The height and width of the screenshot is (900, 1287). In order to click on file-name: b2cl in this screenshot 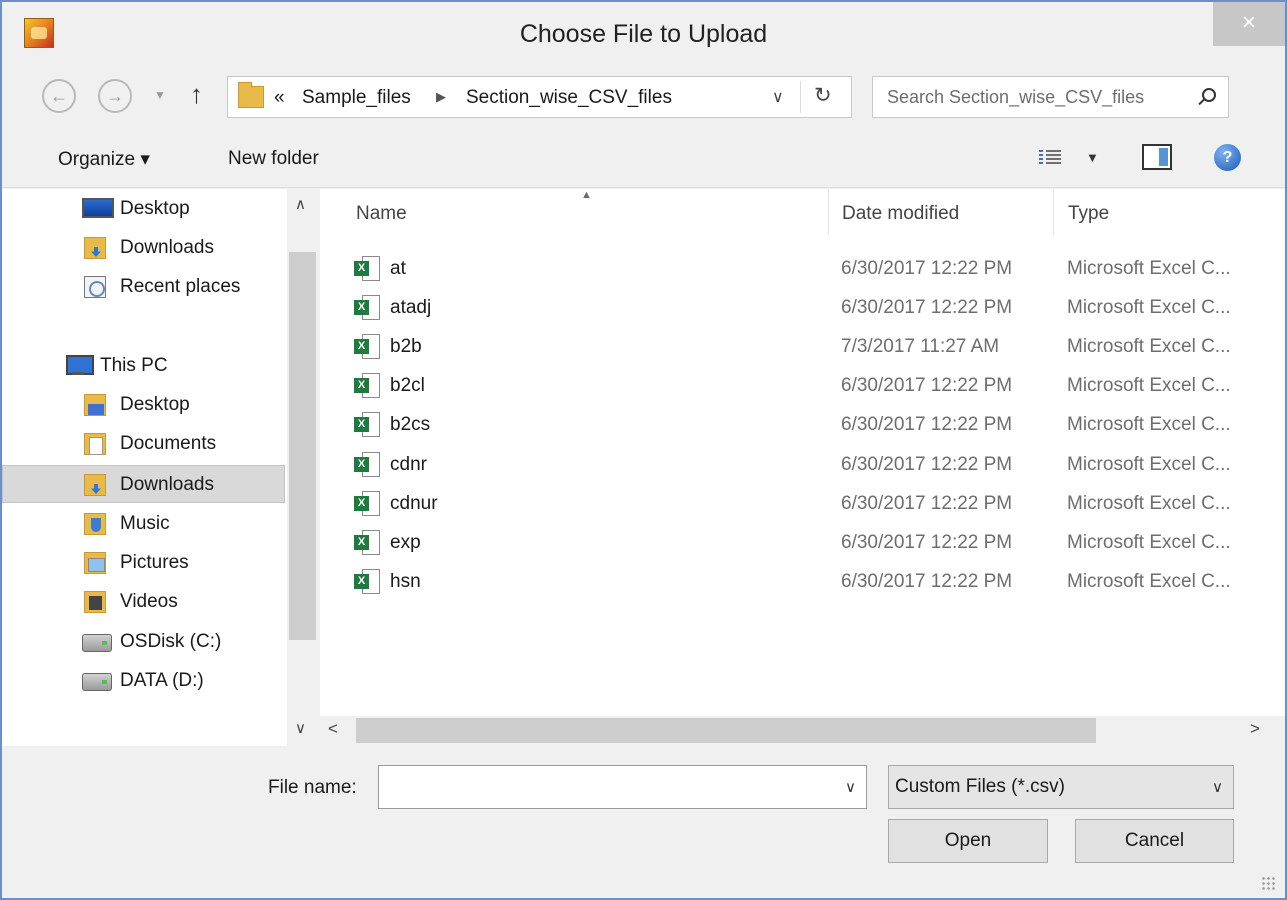, I will do `click(407, 385)`.